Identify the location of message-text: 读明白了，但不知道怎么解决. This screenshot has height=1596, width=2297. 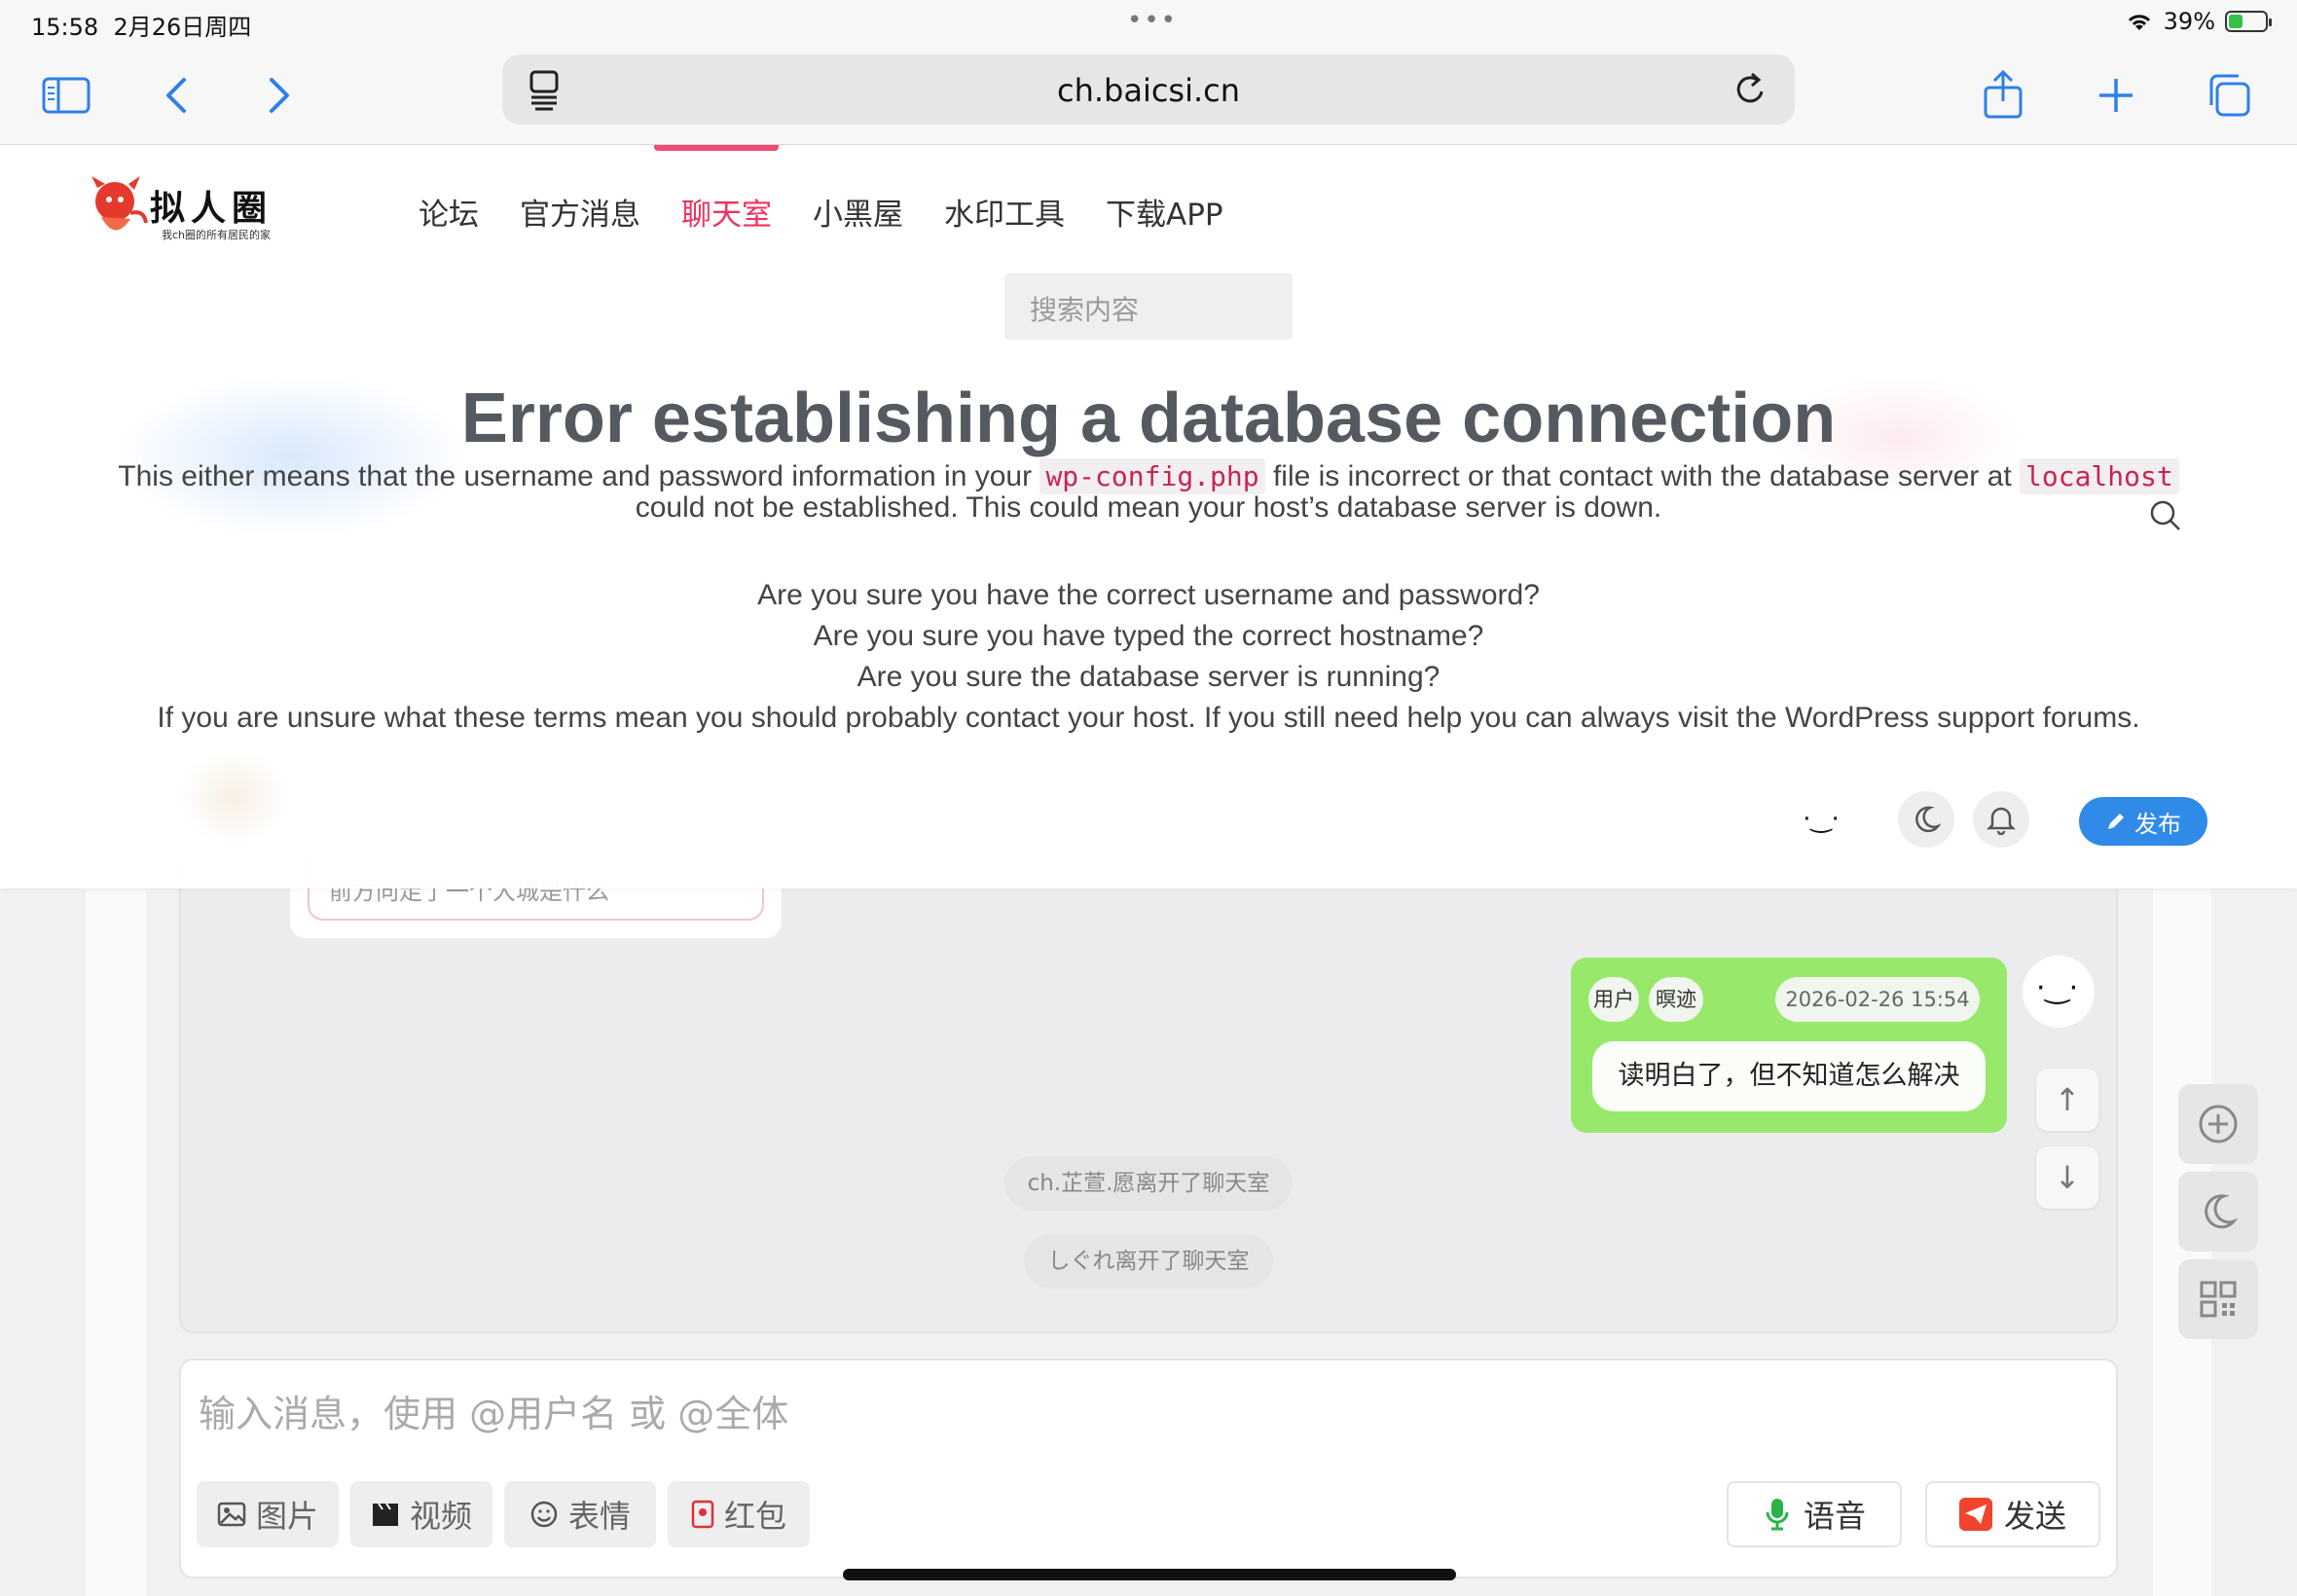
(1789, 1076).